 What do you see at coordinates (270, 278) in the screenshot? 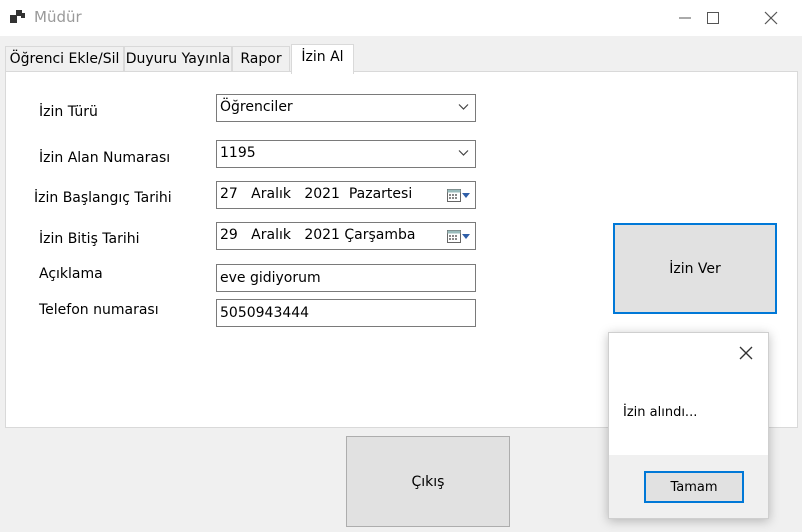
I see `description-value: eve gidiyorum` at bounding box center [270, 278].